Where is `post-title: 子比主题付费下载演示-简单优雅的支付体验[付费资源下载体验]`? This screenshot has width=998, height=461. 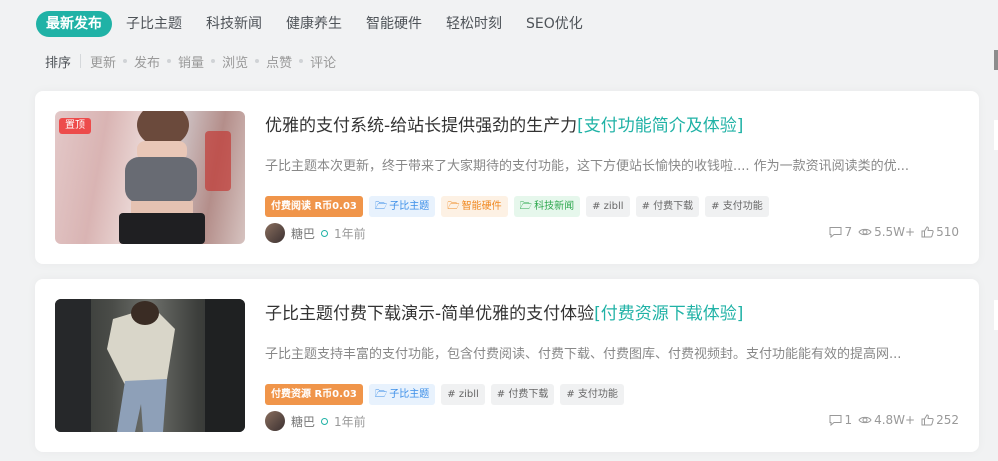
post-title: 子比主题付费下载演示-简单优雅的支付体验[付费资源下载体验] is located at coordinates (504, 311).